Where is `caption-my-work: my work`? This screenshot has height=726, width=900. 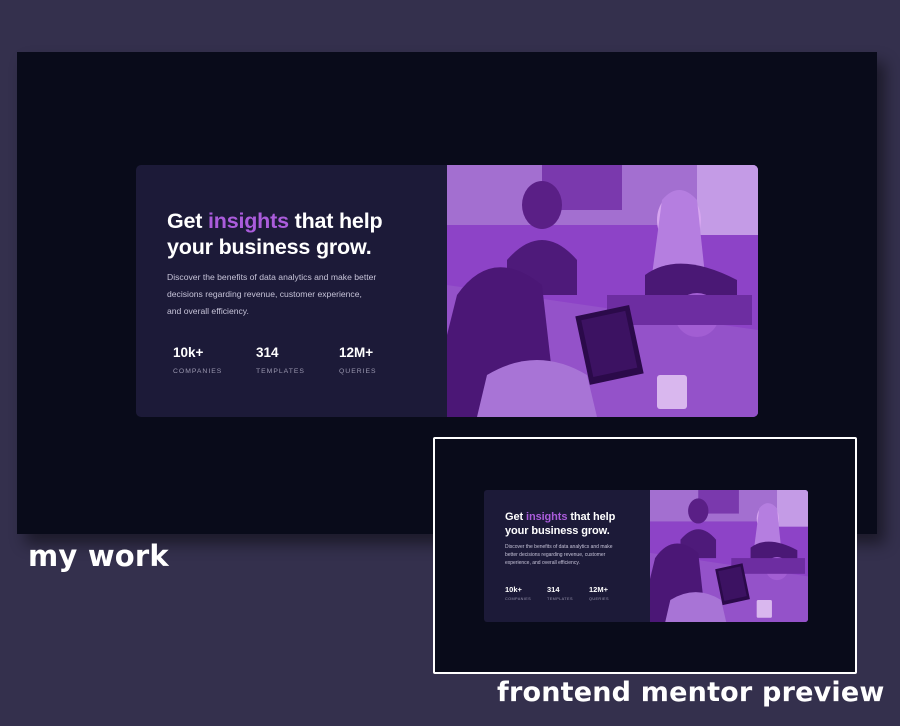
caption-my-work: my work is located at coordinates (98, 556).